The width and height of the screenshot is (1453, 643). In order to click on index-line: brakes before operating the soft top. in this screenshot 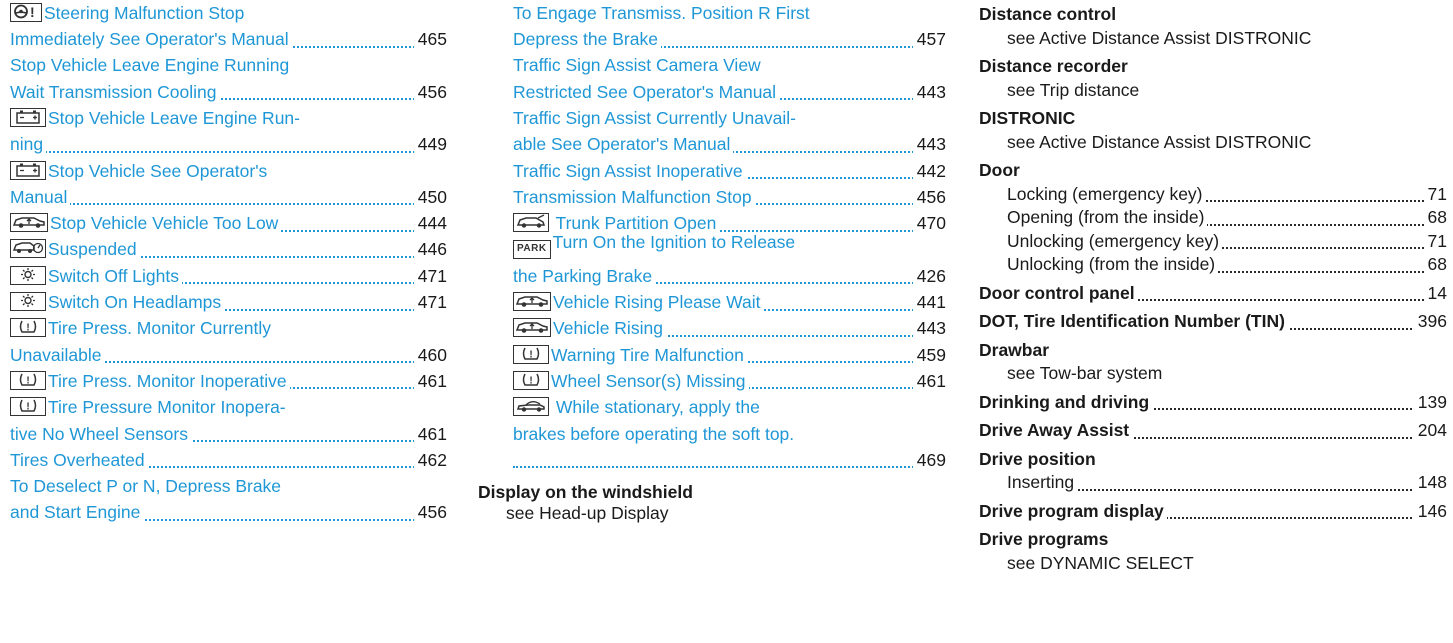, I will do `click(729, 434)`.